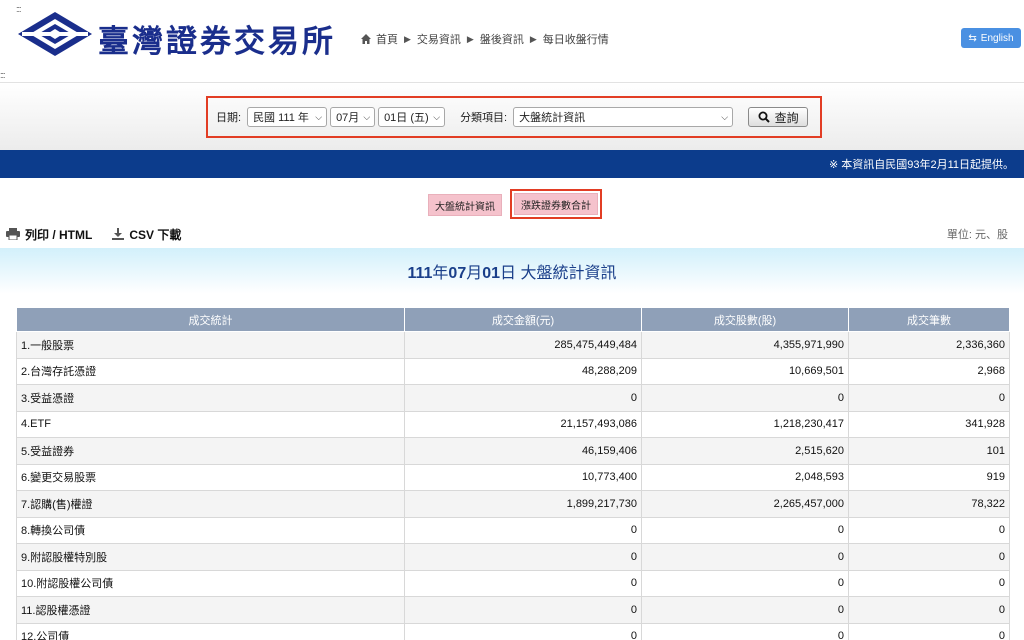 The height and width of the screenshot is (640, 1024). I want to click on row-label-cell: 12.公司債, so click(210, 631).